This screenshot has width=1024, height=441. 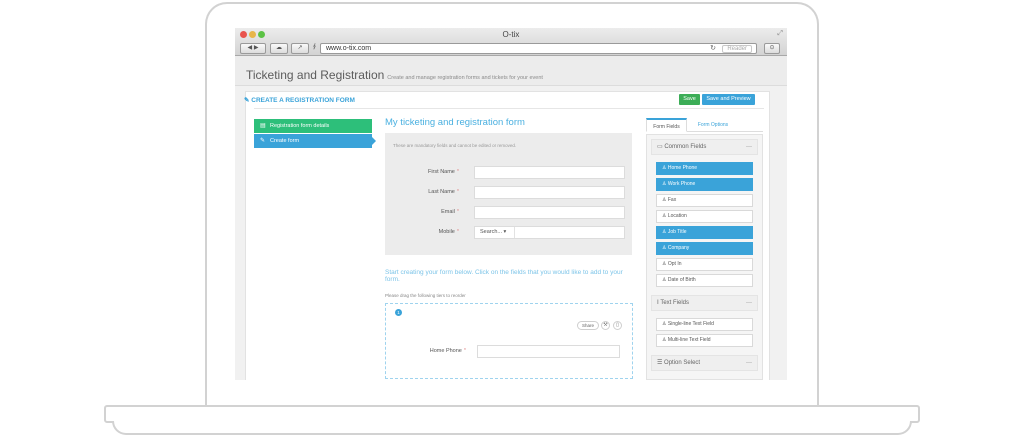 What do you see at coordinates (549, 232) in the screenshot?
I see `mobile-input: Search... ▾` at bounding box center [549, 232].